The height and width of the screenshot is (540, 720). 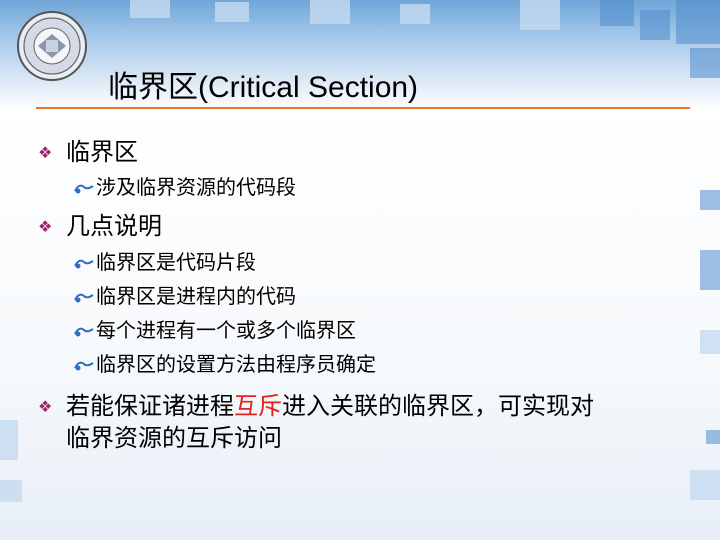 What do you see at coordinates (174, 438) in the screenshot?
I see `bullet-text-line2: 临界资源的互斥访问` at bounding box center [174, 438].